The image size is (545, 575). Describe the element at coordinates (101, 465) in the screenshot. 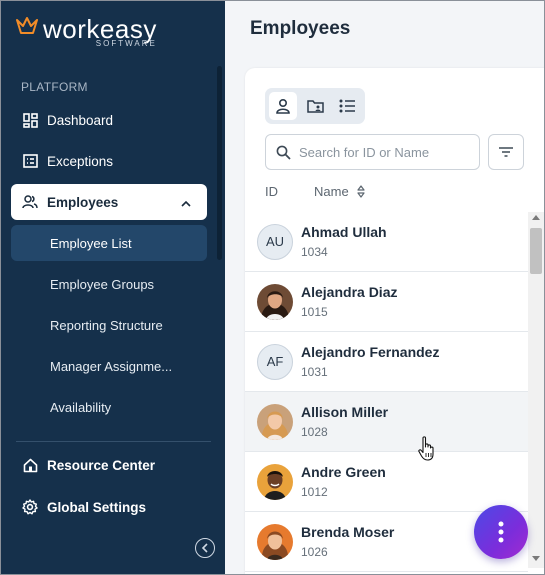

I see `sidebar-item-label: Resource Center` at that location.